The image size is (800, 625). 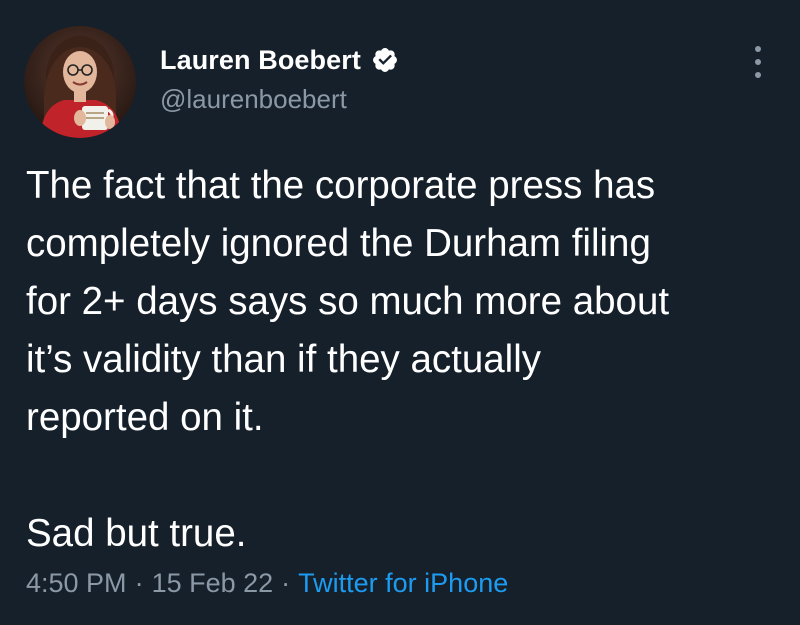 I want to click on author-handle: @laurenboebert, so click(x=279, y=99).